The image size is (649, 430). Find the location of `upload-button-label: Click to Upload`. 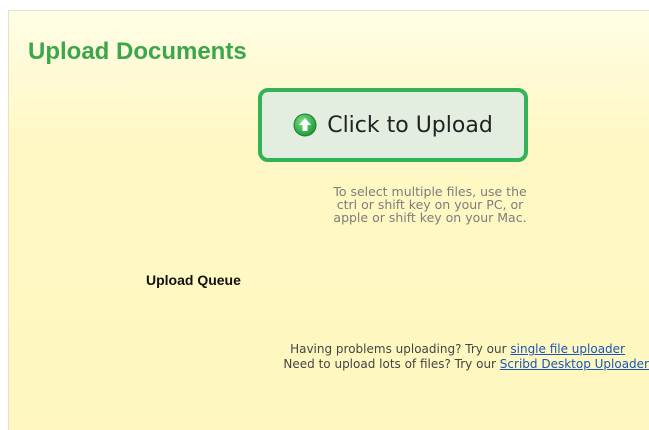

upload-button-label: Click to Upload is located at coordinates (410, 125).